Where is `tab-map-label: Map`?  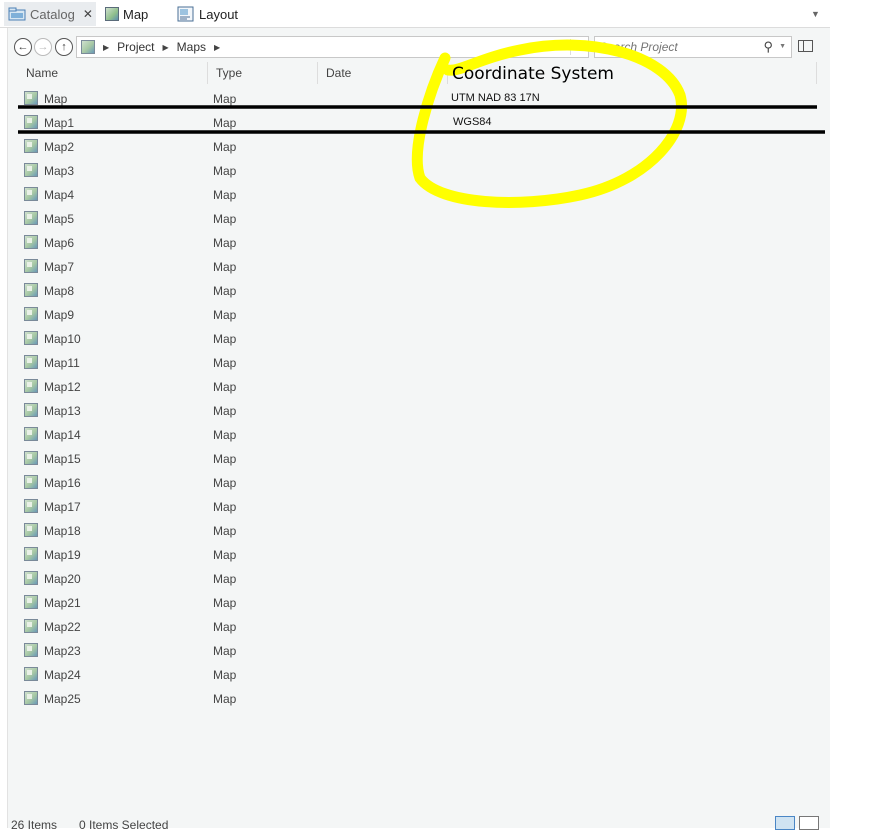
tab-map-label: Map is located at coordinates (136, 14).